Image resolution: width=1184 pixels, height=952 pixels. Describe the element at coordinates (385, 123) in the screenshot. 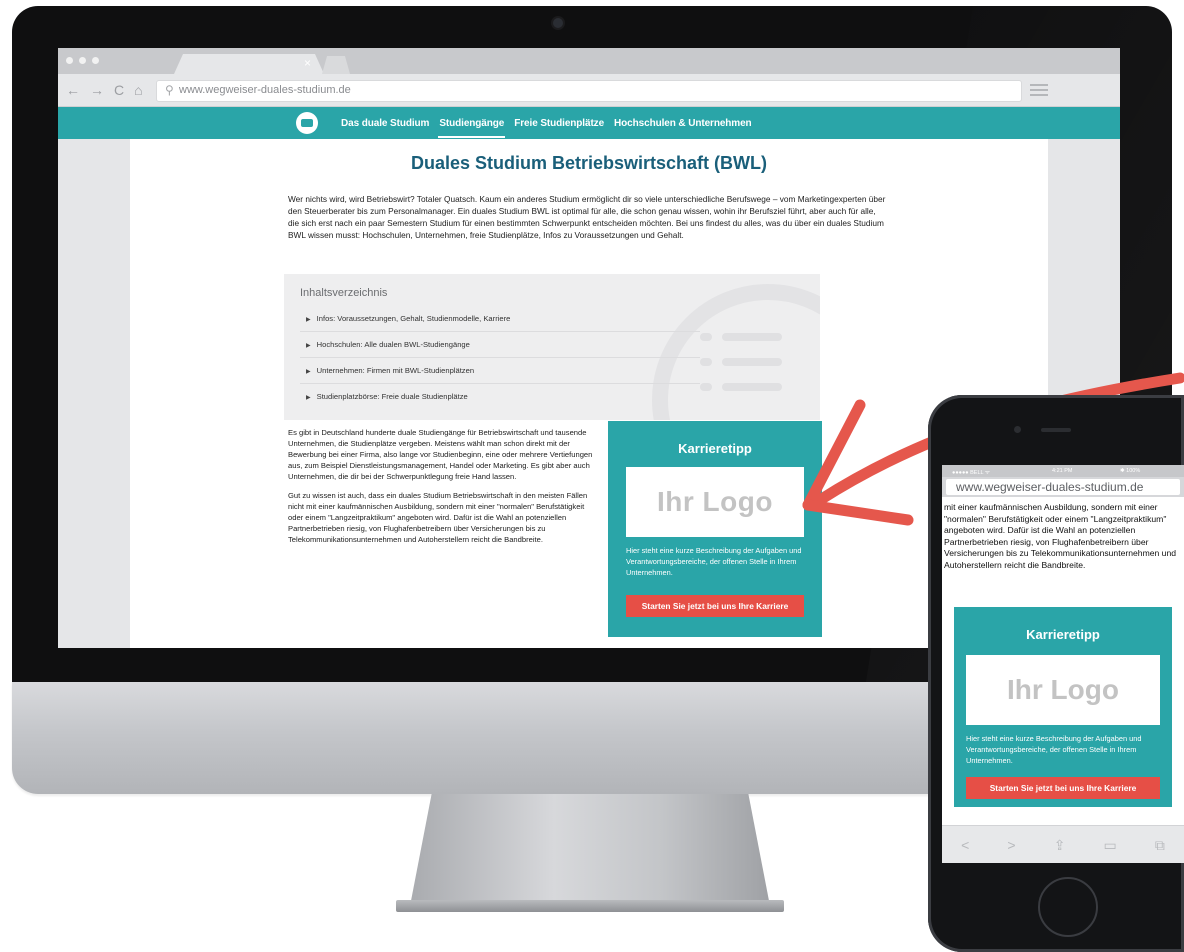

I see `nav-item-duales-studium: Das duale Studium` at that location.